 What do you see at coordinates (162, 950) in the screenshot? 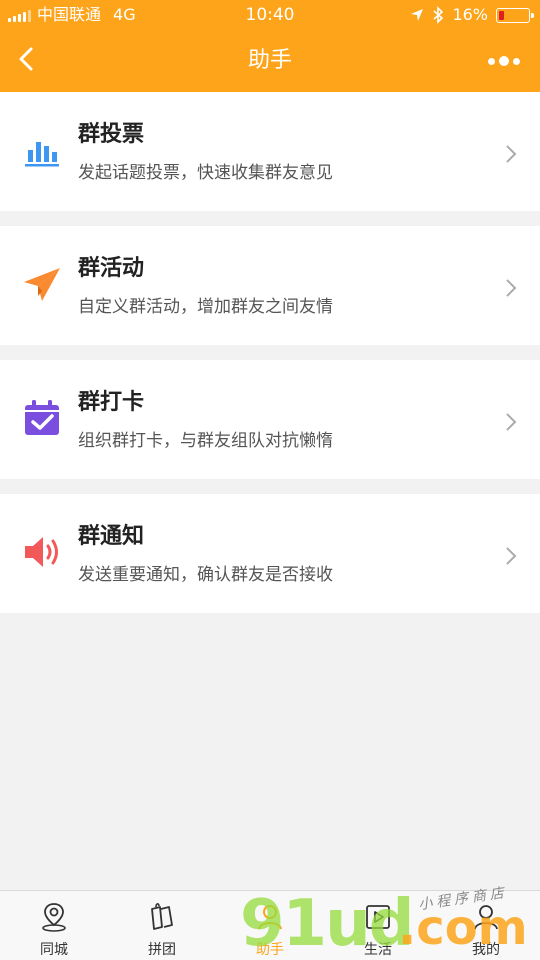
I see `tab-label: 拼团` at bounding box center [162, 950].